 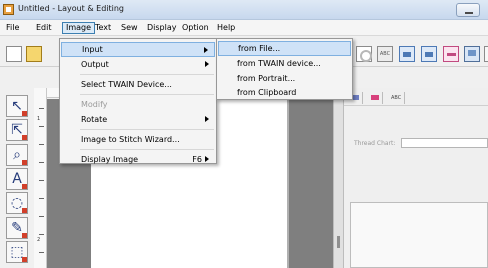 What do you see at coordinates (375, 143) in the screenshot?
I see `thread-chart-label: Thread Chart:` at bounding box center [375, 143].